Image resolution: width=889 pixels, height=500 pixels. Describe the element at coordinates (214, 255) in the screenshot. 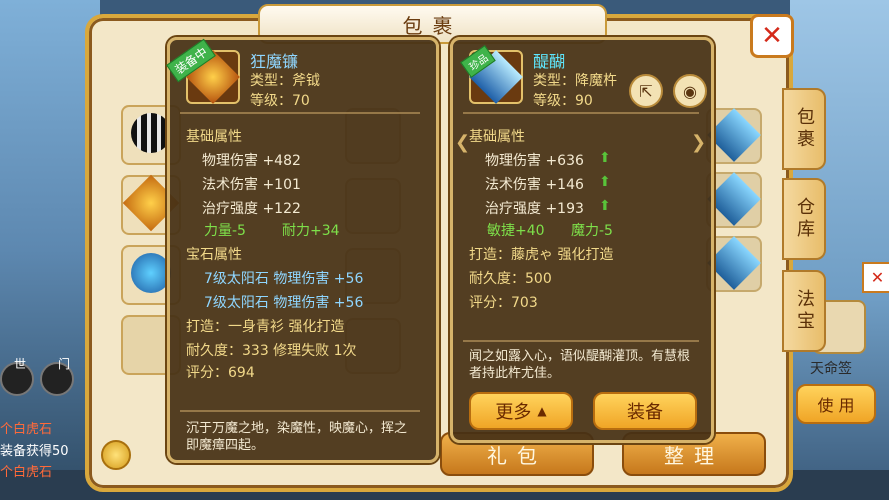

I see `gem-stats-header: 宝石属性` at that location.